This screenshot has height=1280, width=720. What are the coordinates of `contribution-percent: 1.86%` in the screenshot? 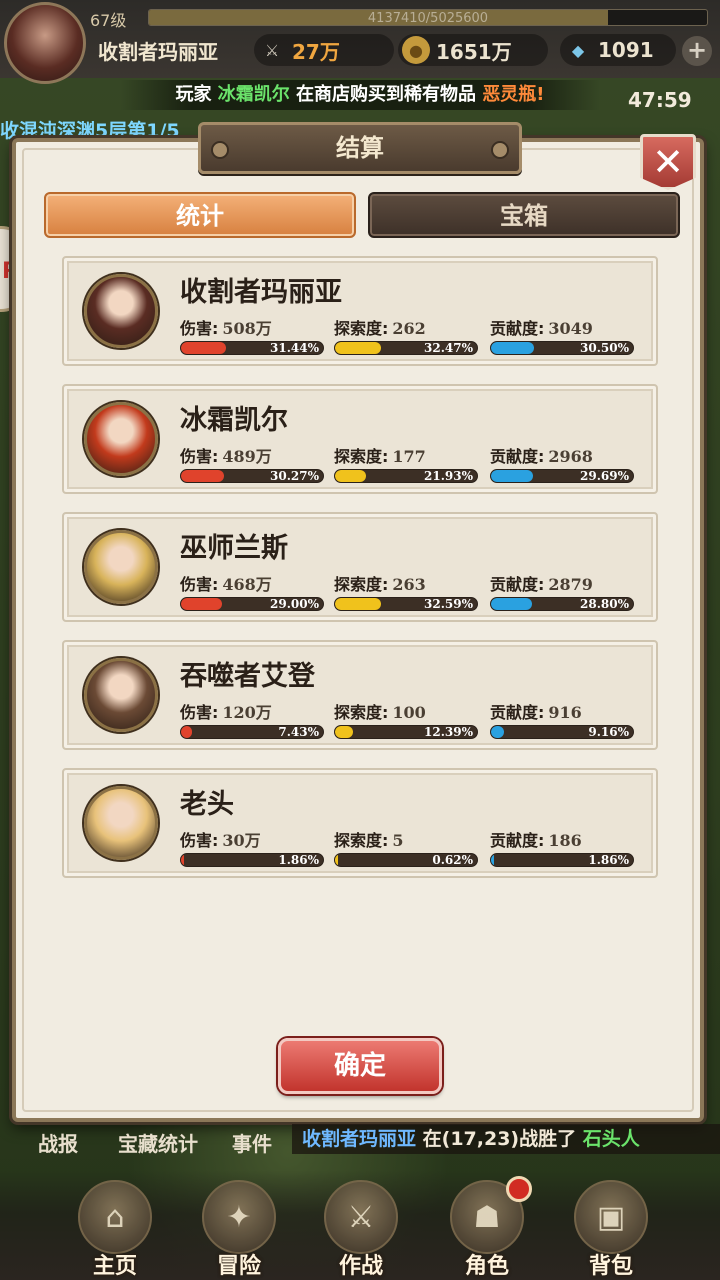 It's located at (608, 860).